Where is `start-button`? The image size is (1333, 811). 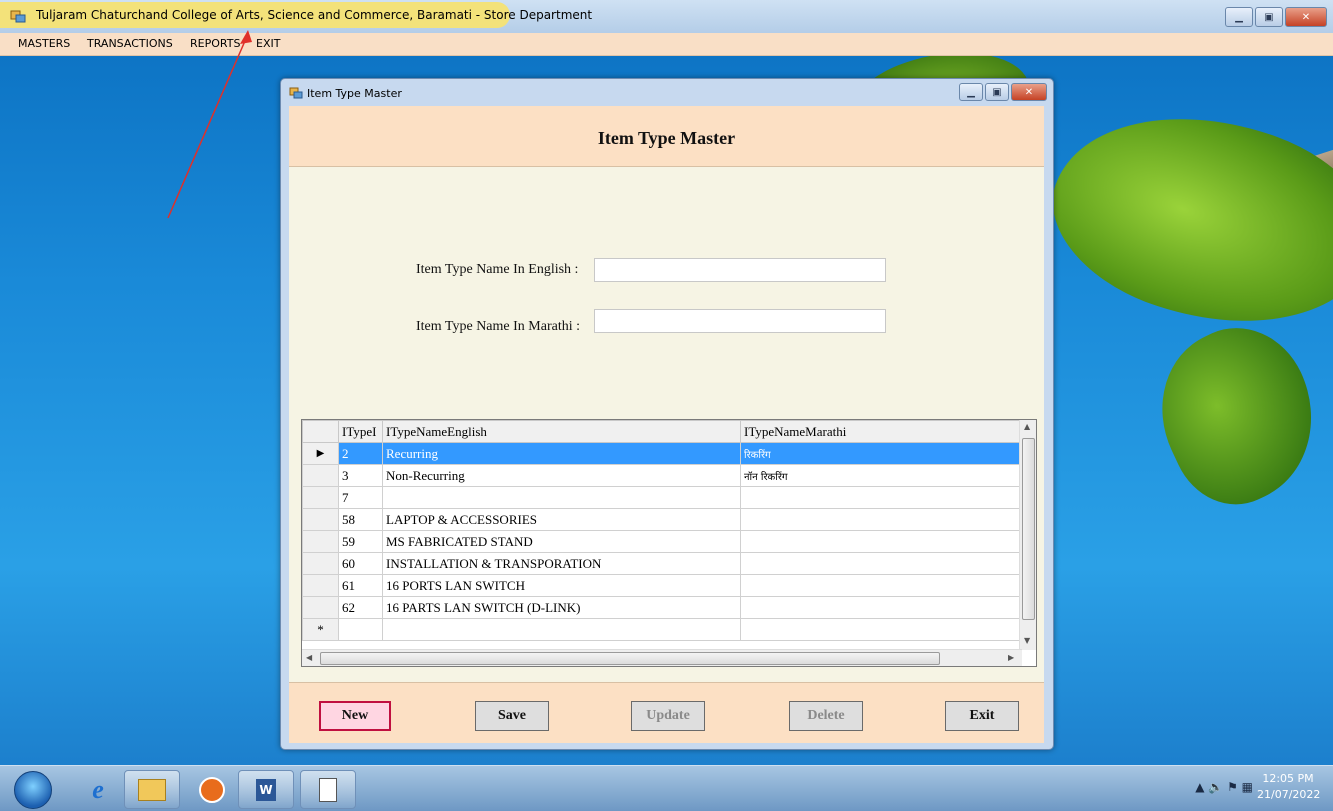
start-button is located at coordinates (33, 790).